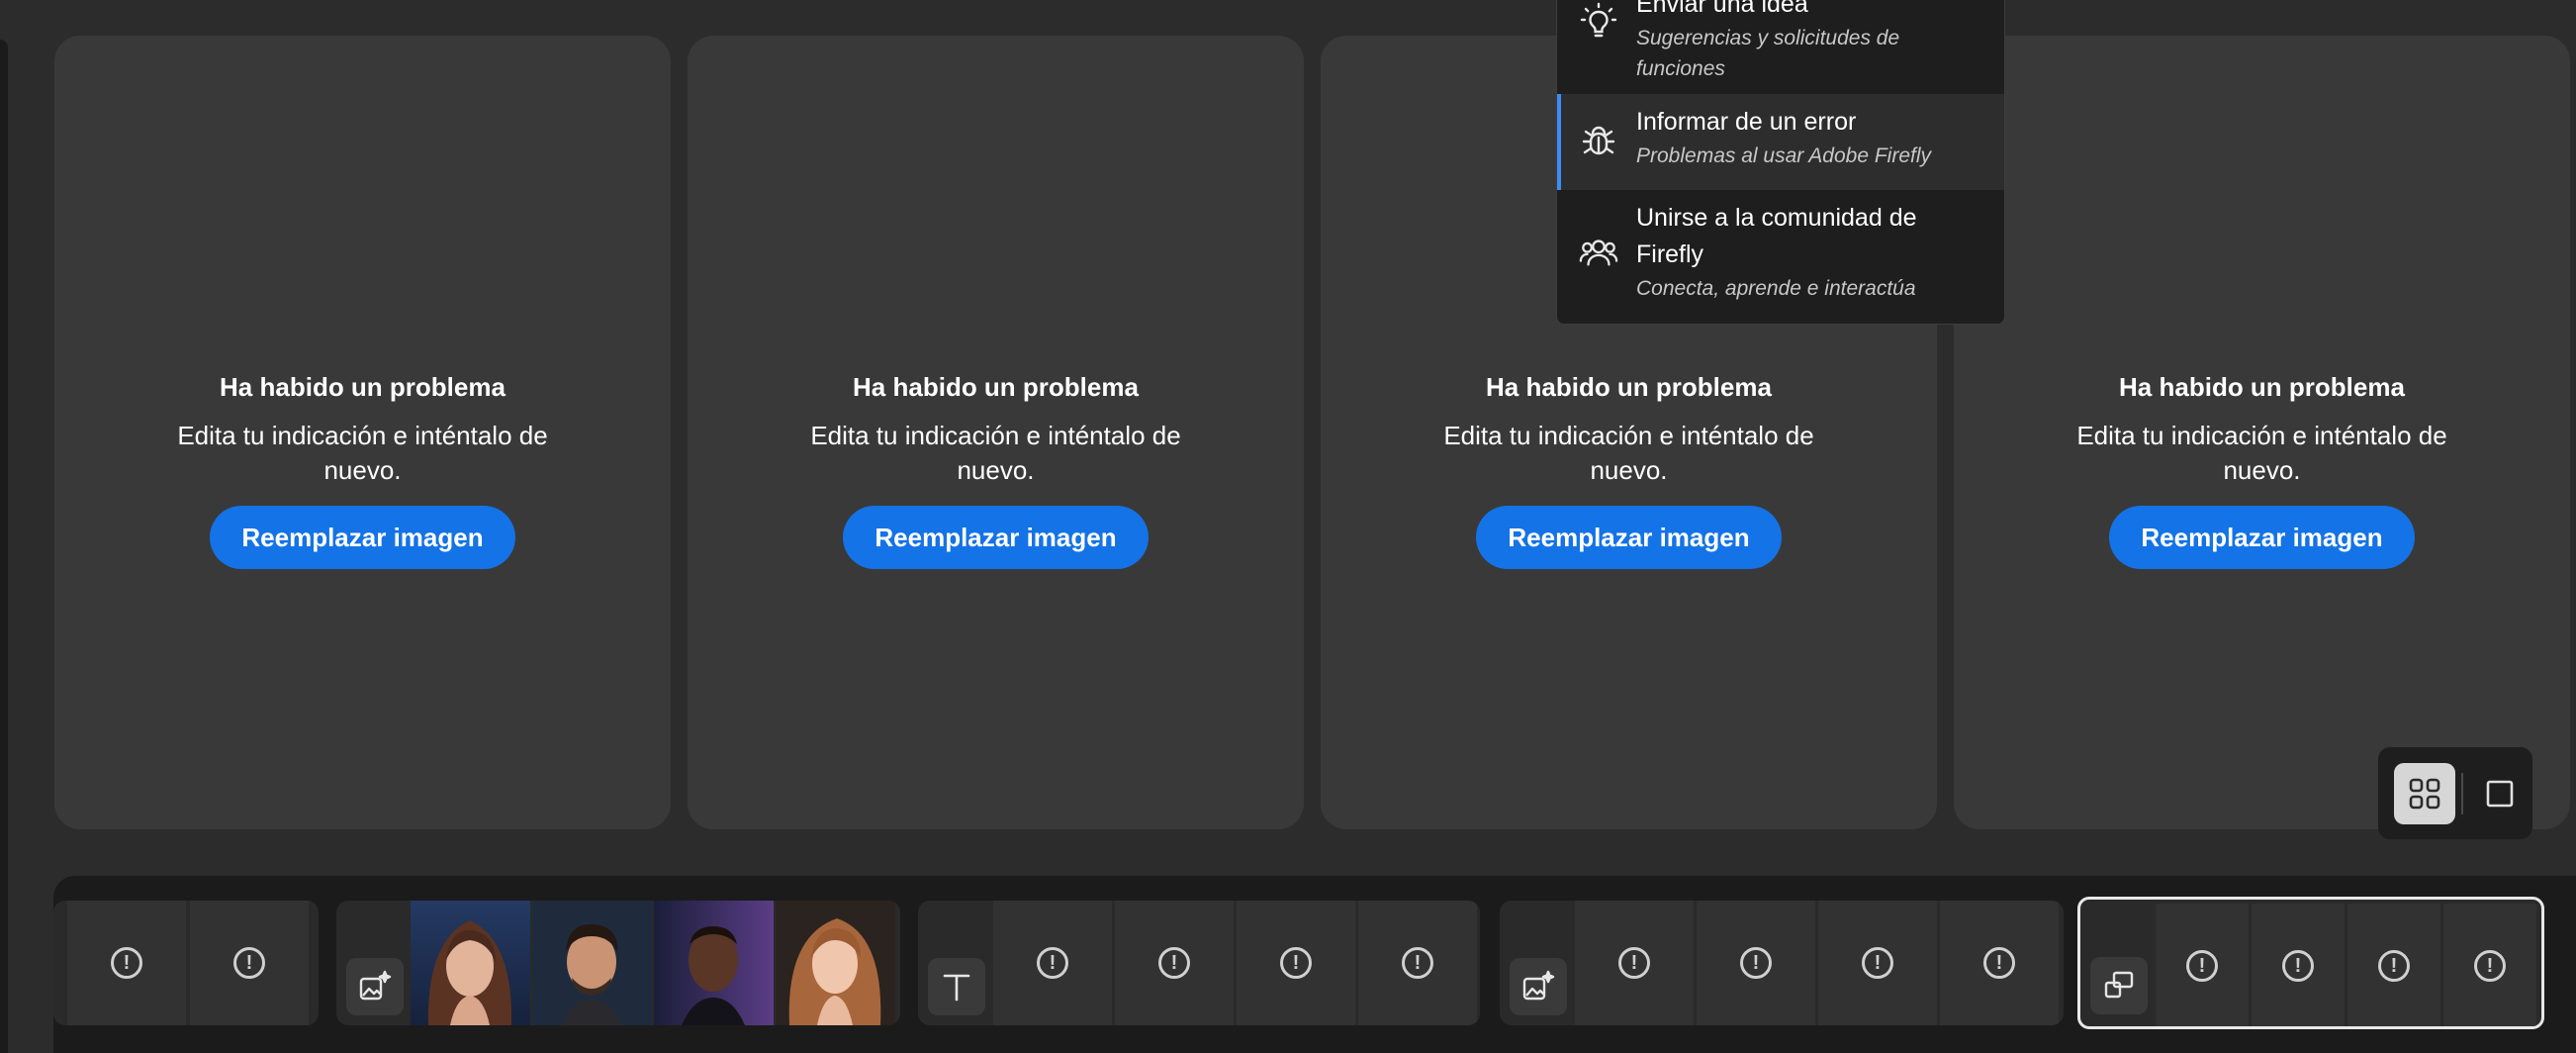 Image resolution: width=2576 pixels, height=1053 pixels. I want to click on menu-item-title: Informar de un error, so click(1746, 122).